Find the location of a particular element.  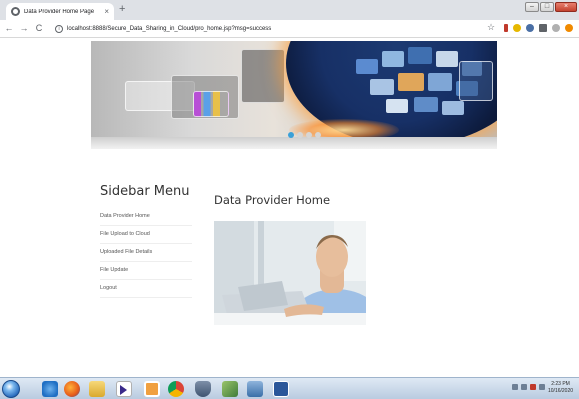

minimize-button: – is located at coordinates (532, 7).